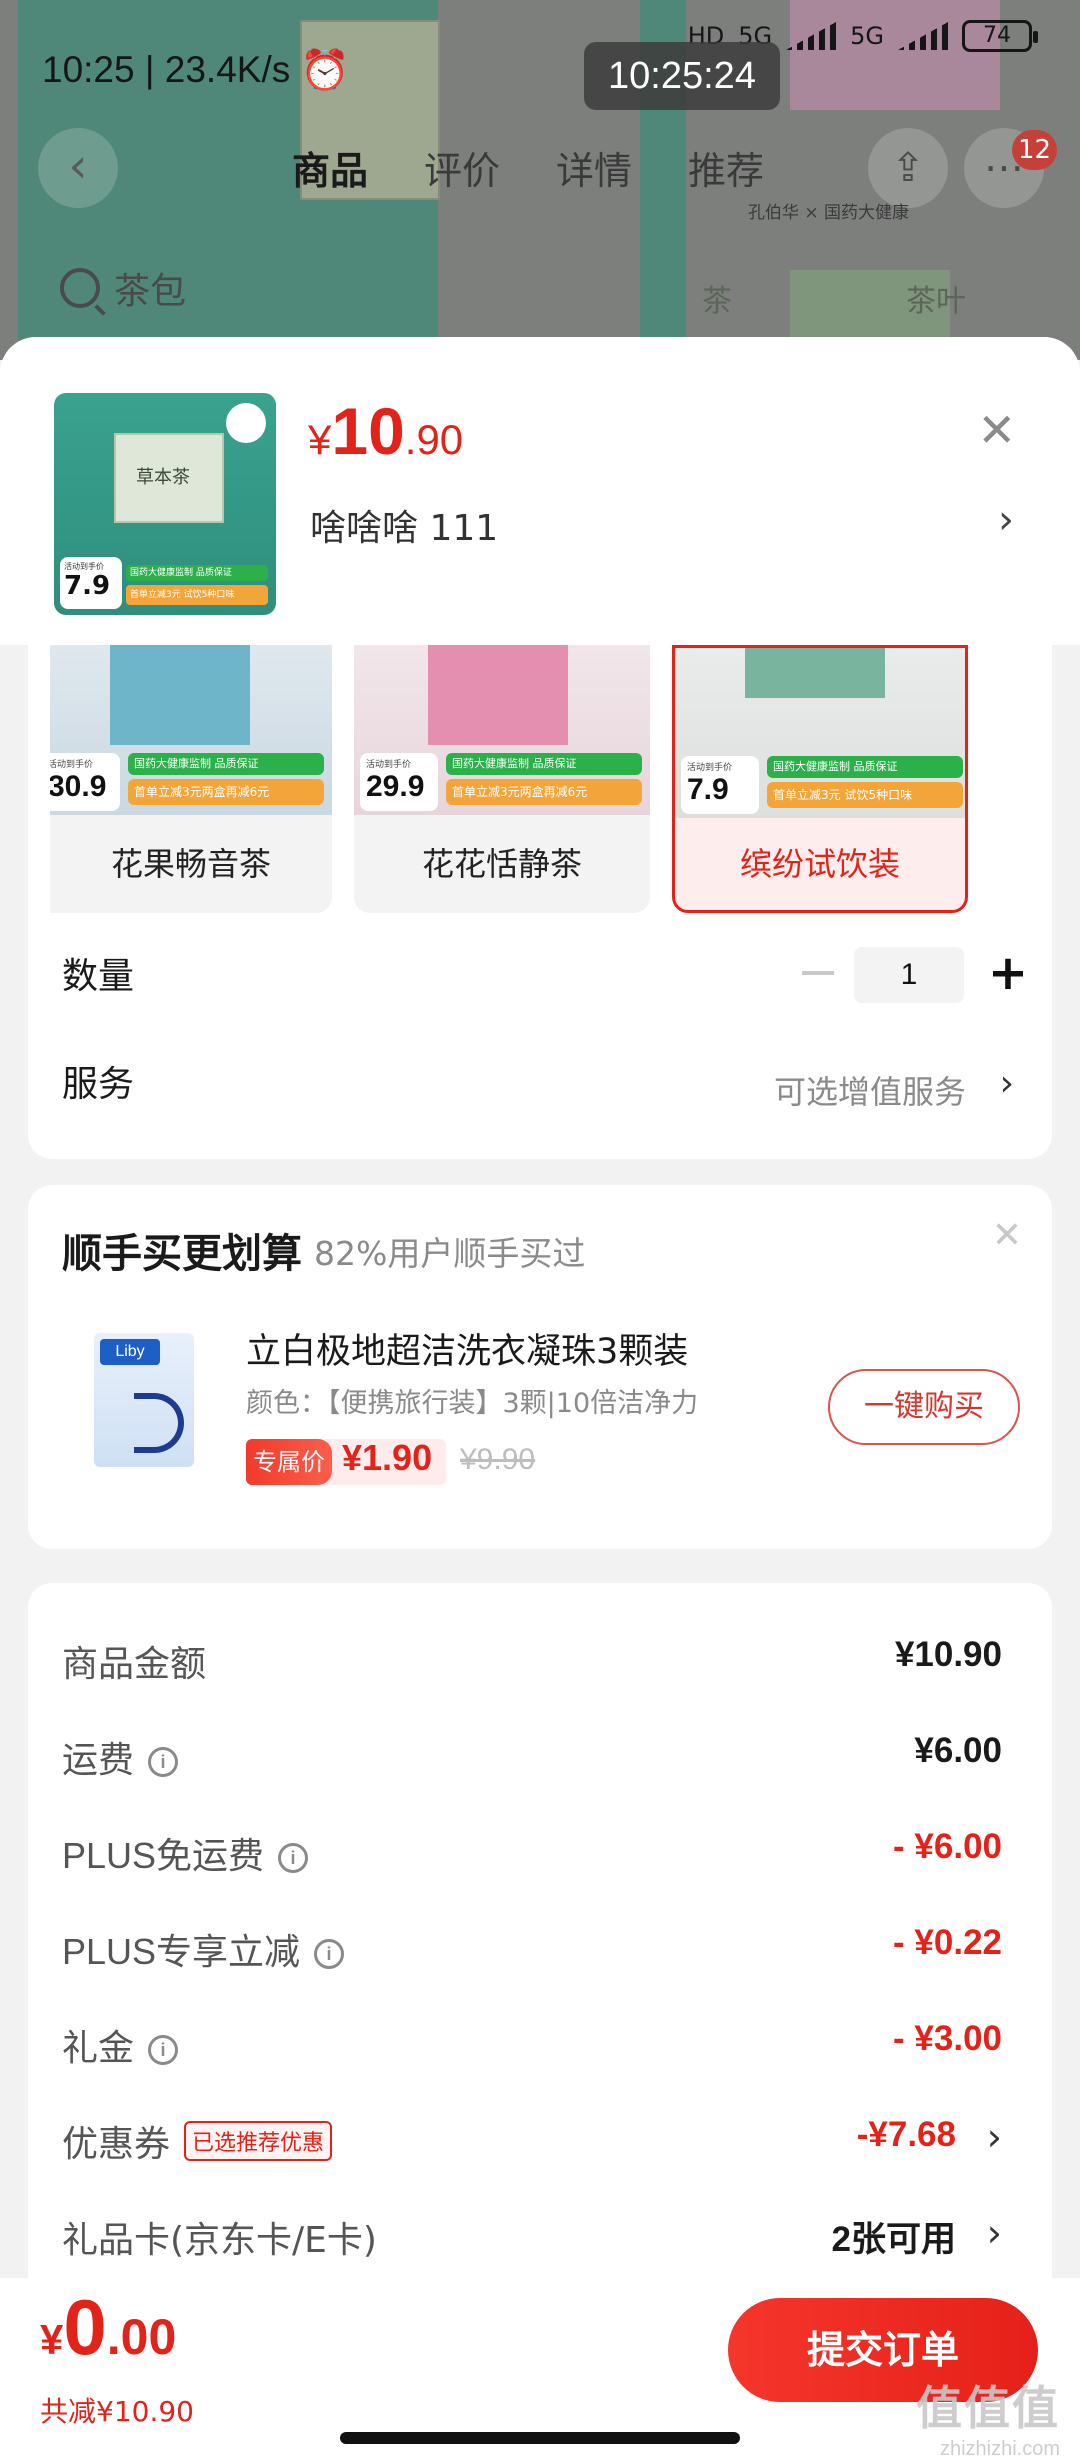  I want to click on message-count-badge: 12, so click(1035, 150).